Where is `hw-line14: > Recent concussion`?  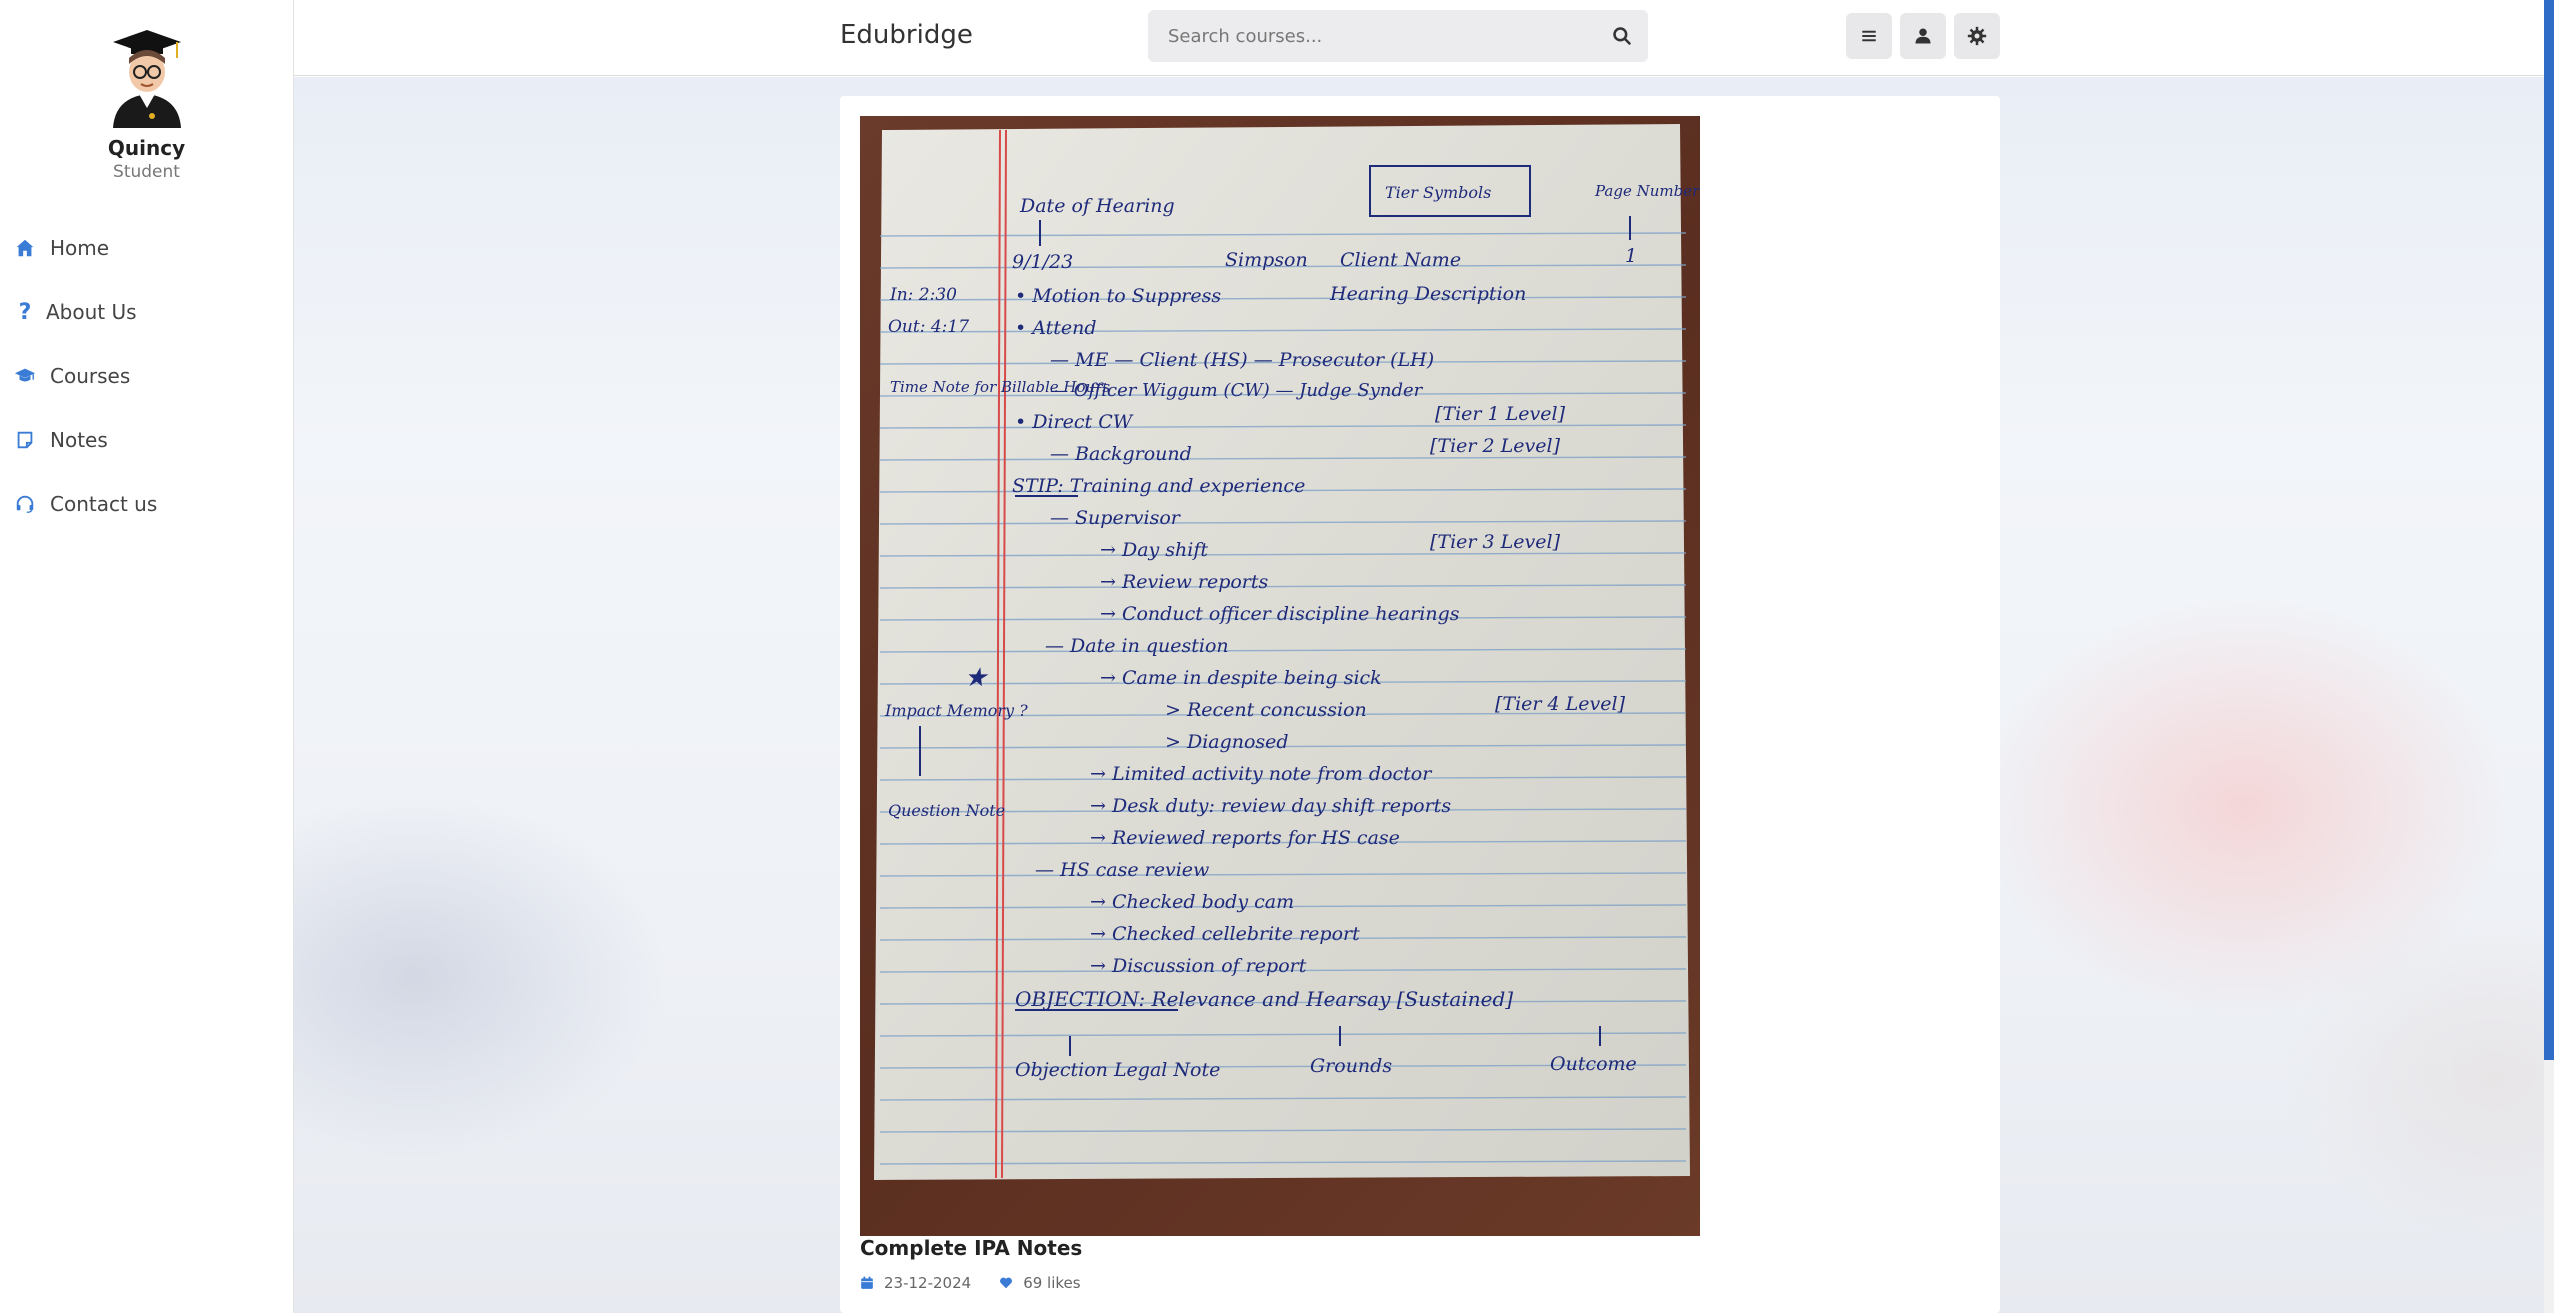 hw-line14: > Recent concussion is located at coordinates (1266, 710).